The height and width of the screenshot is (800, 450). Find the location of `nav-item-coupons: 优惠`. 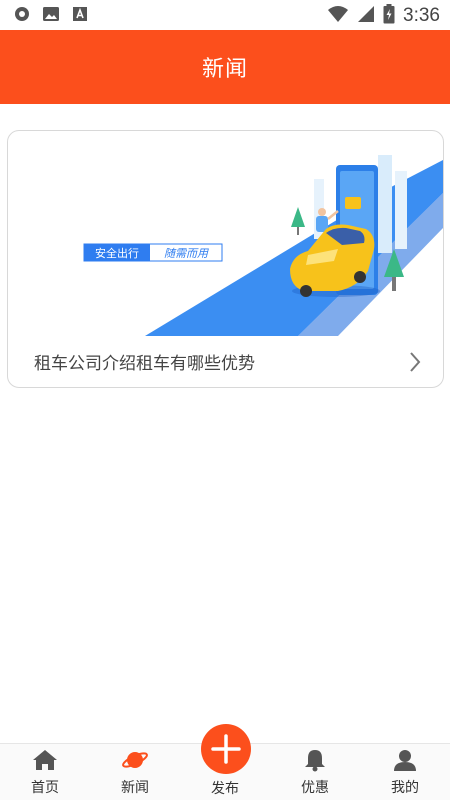

nav-item-coupons: 优惠 is located at coordinates (315, 772).